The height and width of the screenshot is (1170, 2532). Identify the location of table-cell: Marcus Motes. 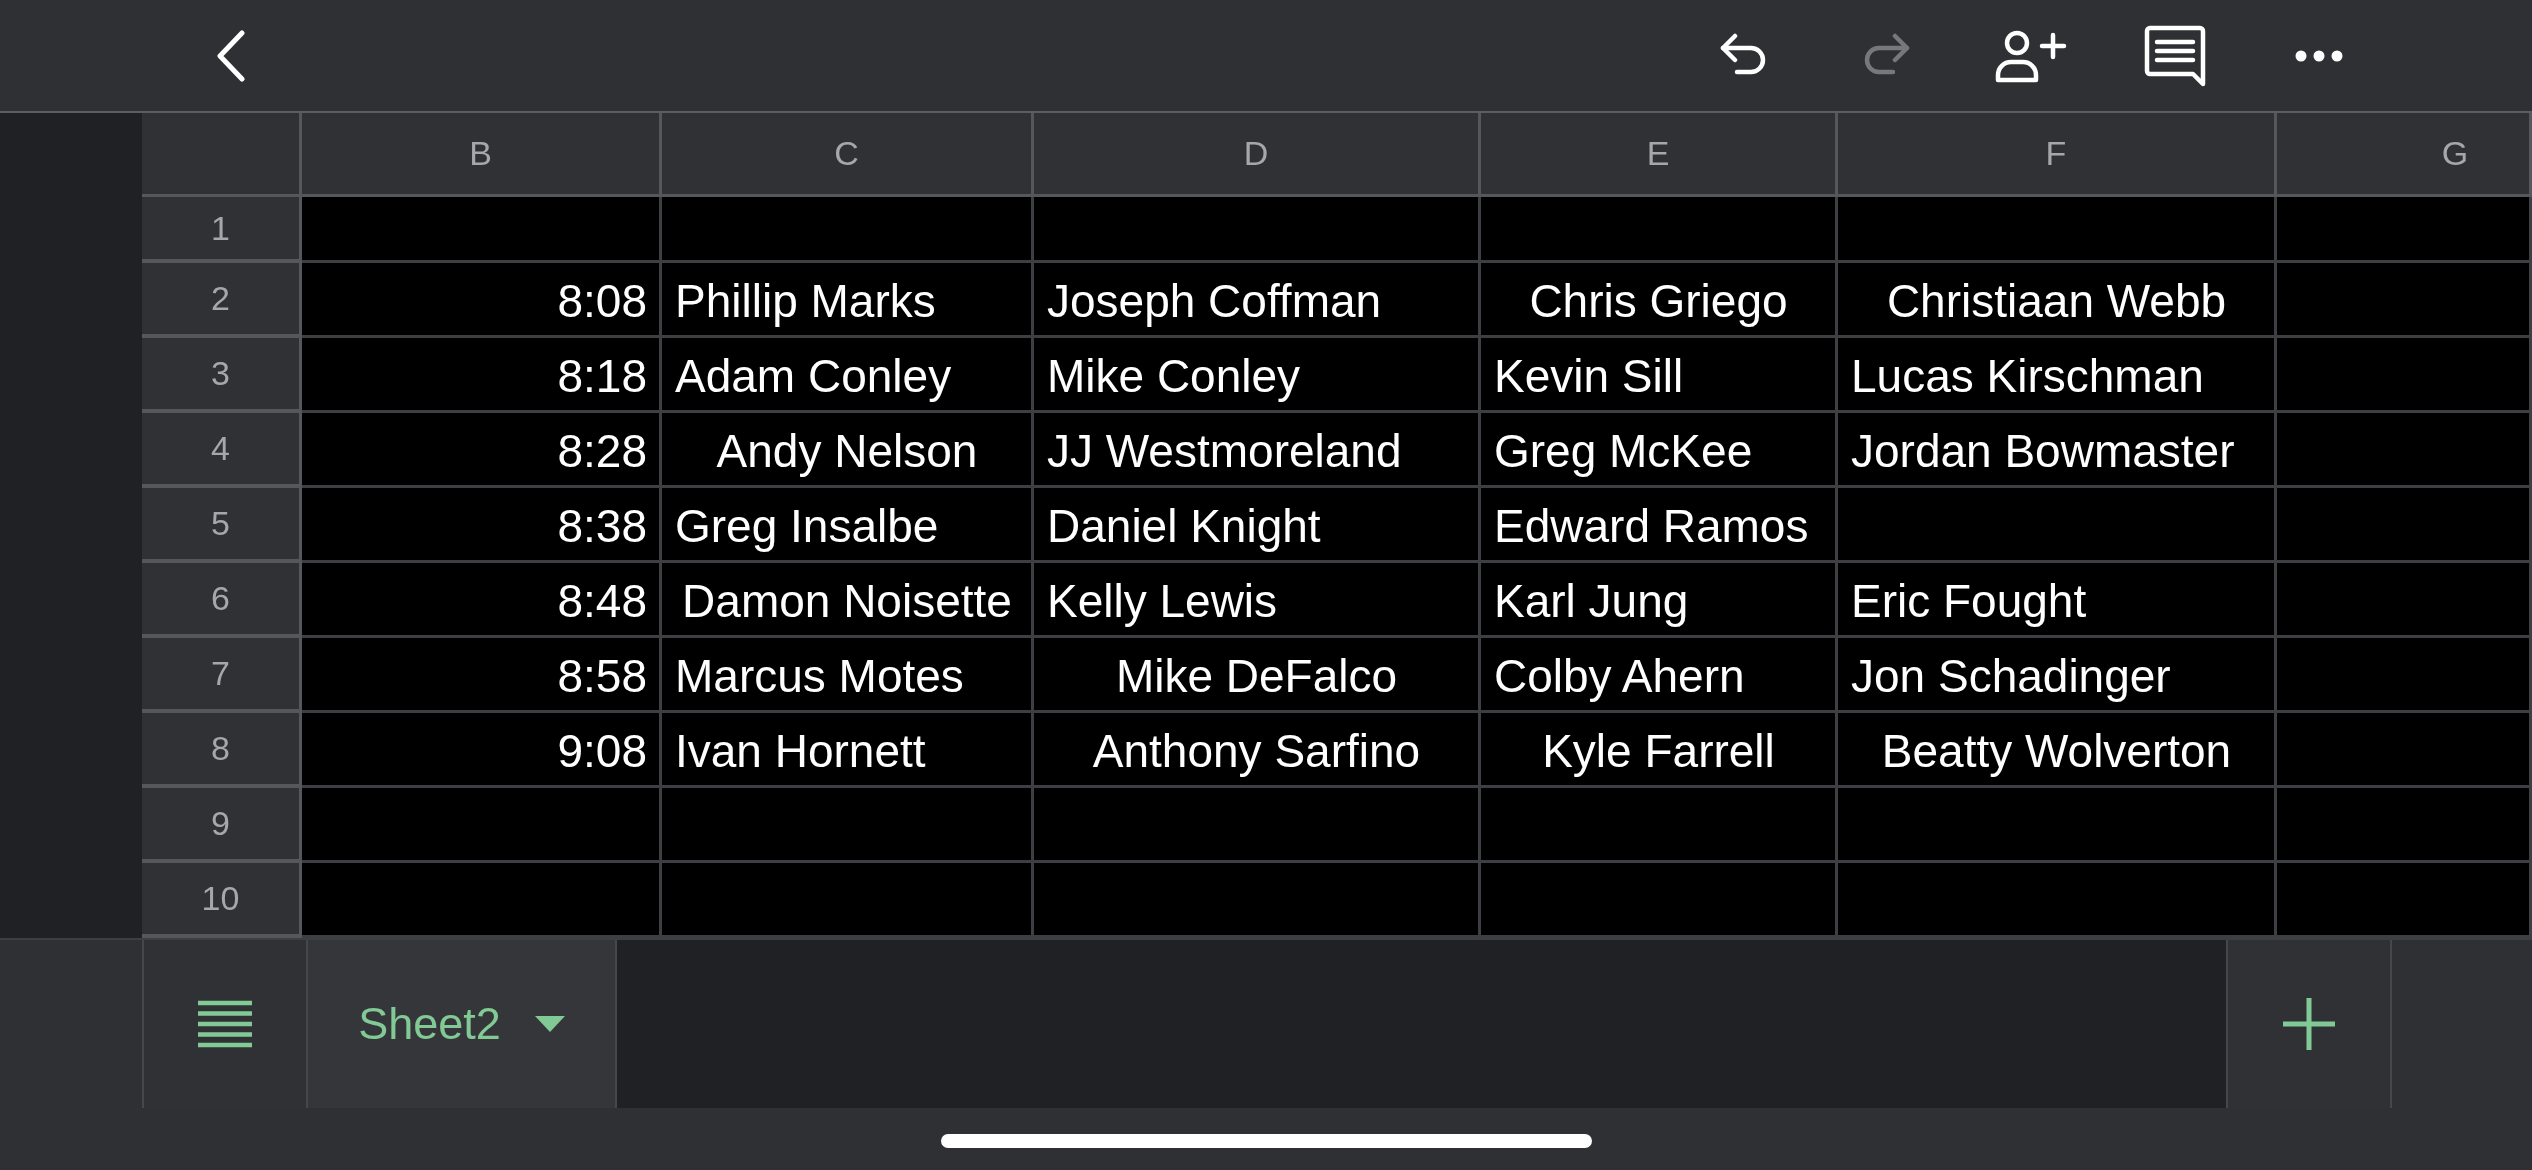
(848, 675).